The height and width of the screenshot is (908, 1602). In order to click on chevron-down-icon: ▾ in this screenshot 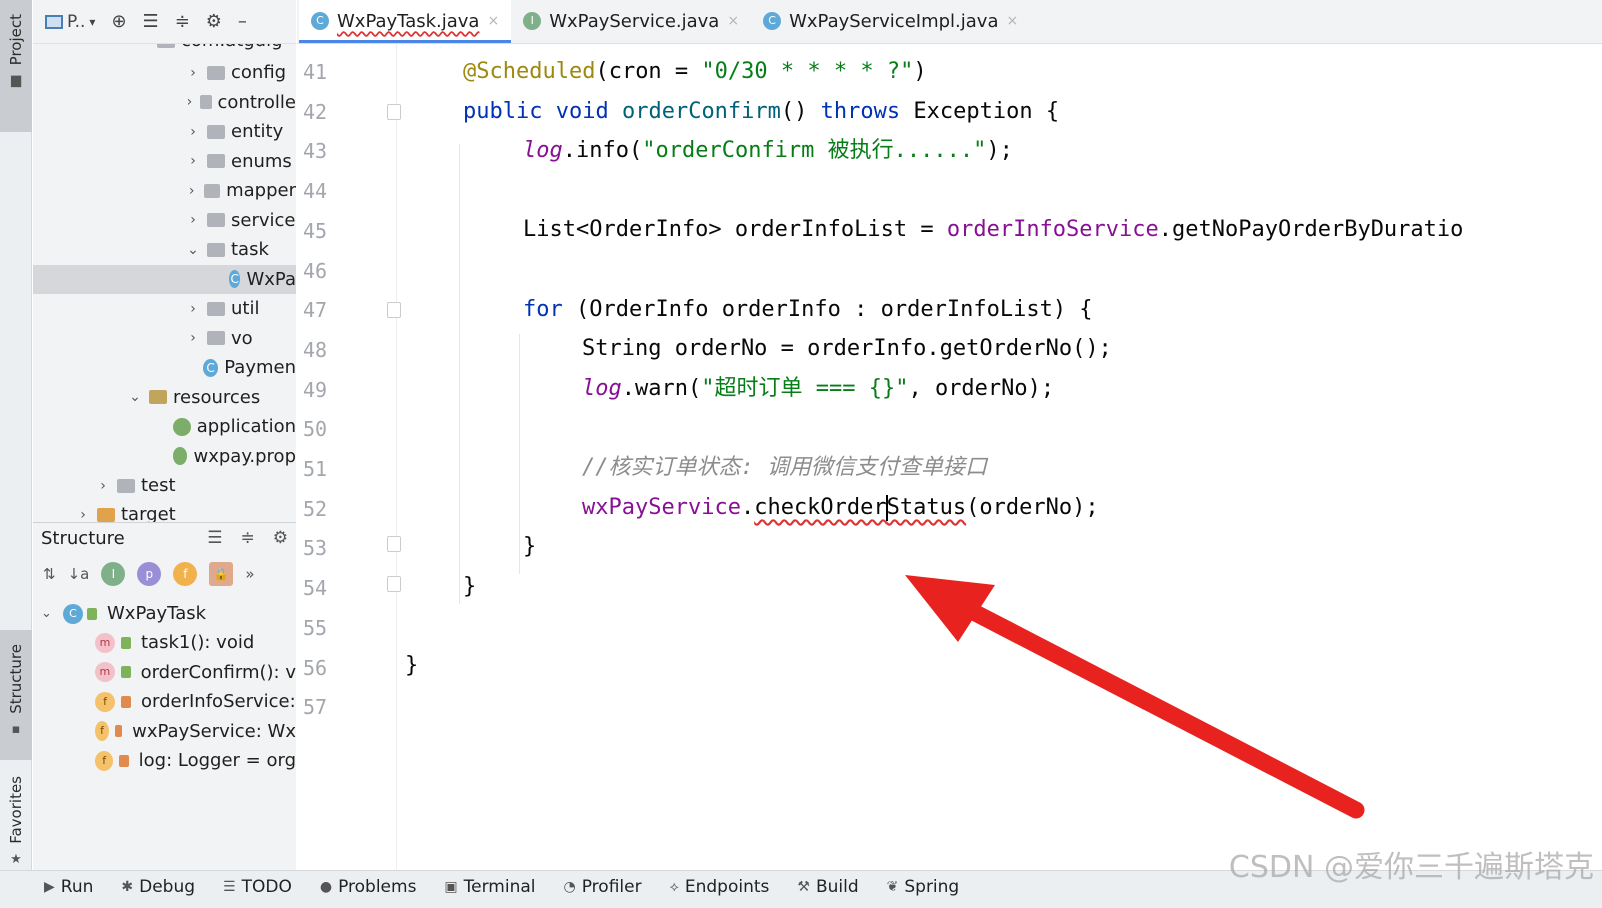, I will do `click(92, 21)`.